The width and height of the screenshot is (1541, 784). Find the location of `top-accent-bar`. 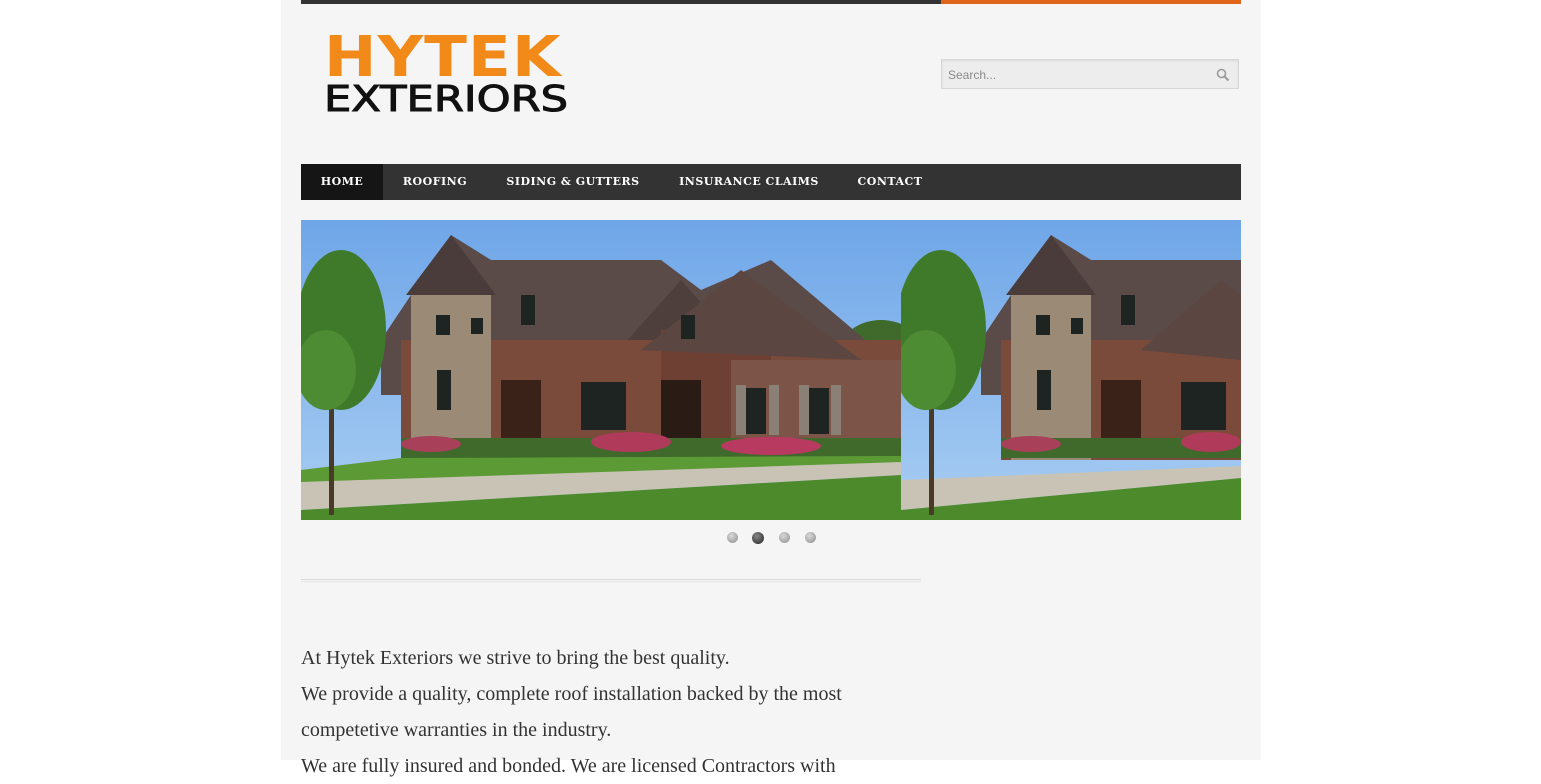

top-accent-bar is located at coordinates (771, 2).